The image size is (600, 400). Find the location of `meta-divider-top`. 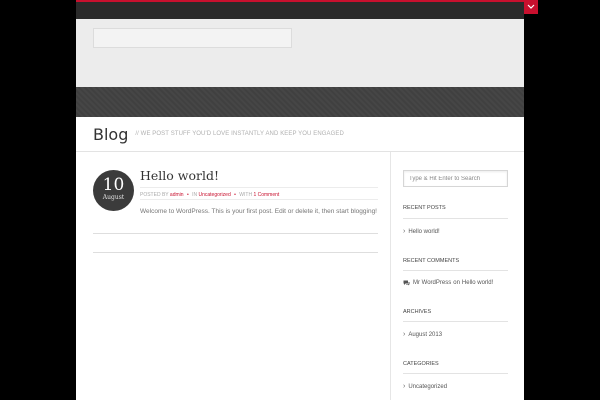

meta-divider-top is located at coordinates (259, 187).